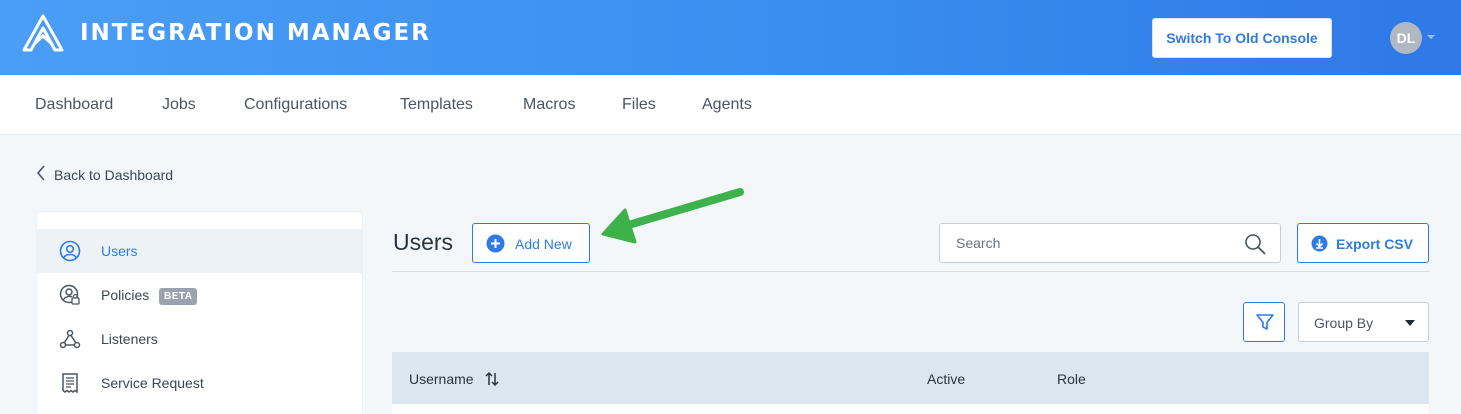 The width and height of the screenshot is (1461, 414). I want to click on chevron-left-icon, so click(45, 174).